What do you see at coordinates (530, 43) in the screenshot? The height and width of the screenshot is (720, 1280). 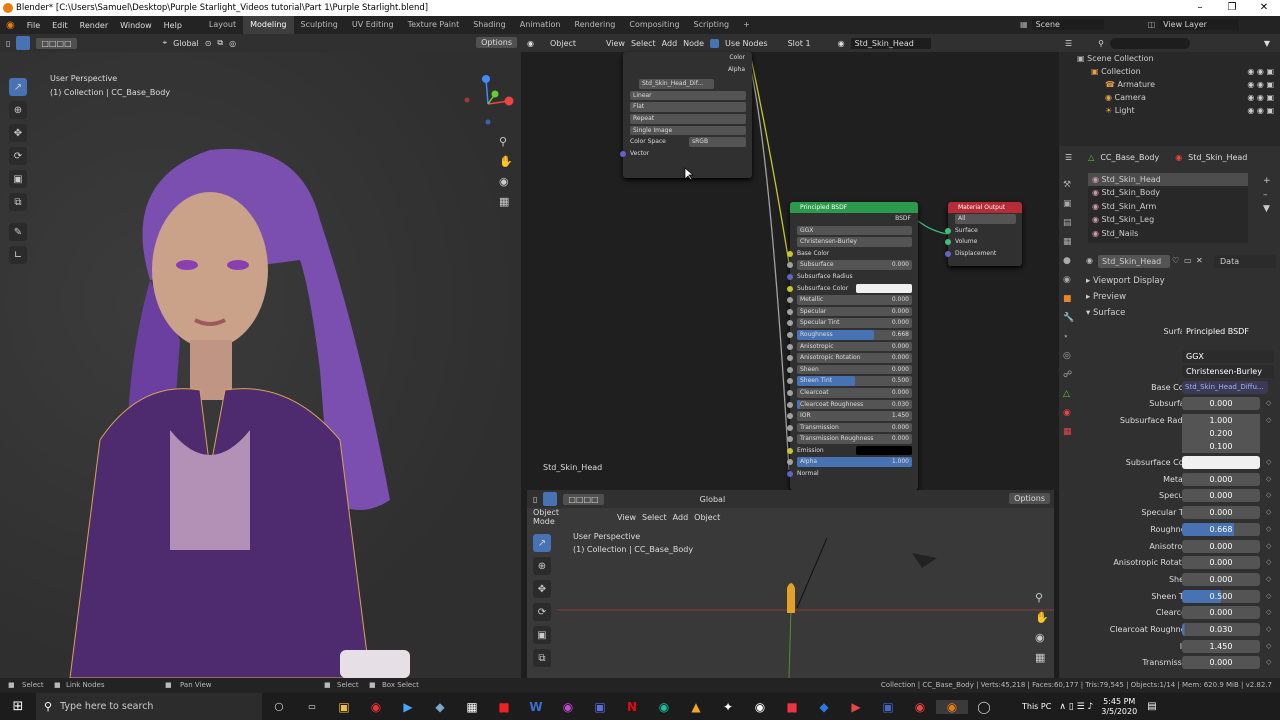 I see `node-editor-type-icon: ◉` at bounding box center [530, 43].